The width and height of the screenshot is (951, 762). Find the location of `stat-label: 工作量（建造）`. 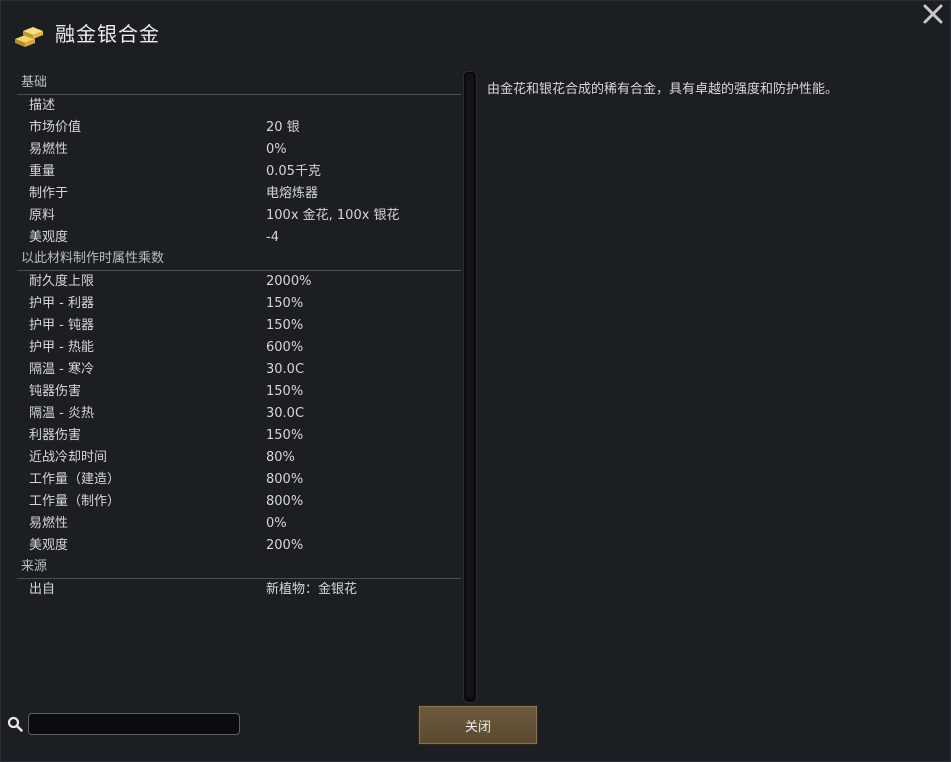

stat-label: 工作量（建造） is located at coordinates (75, 479).